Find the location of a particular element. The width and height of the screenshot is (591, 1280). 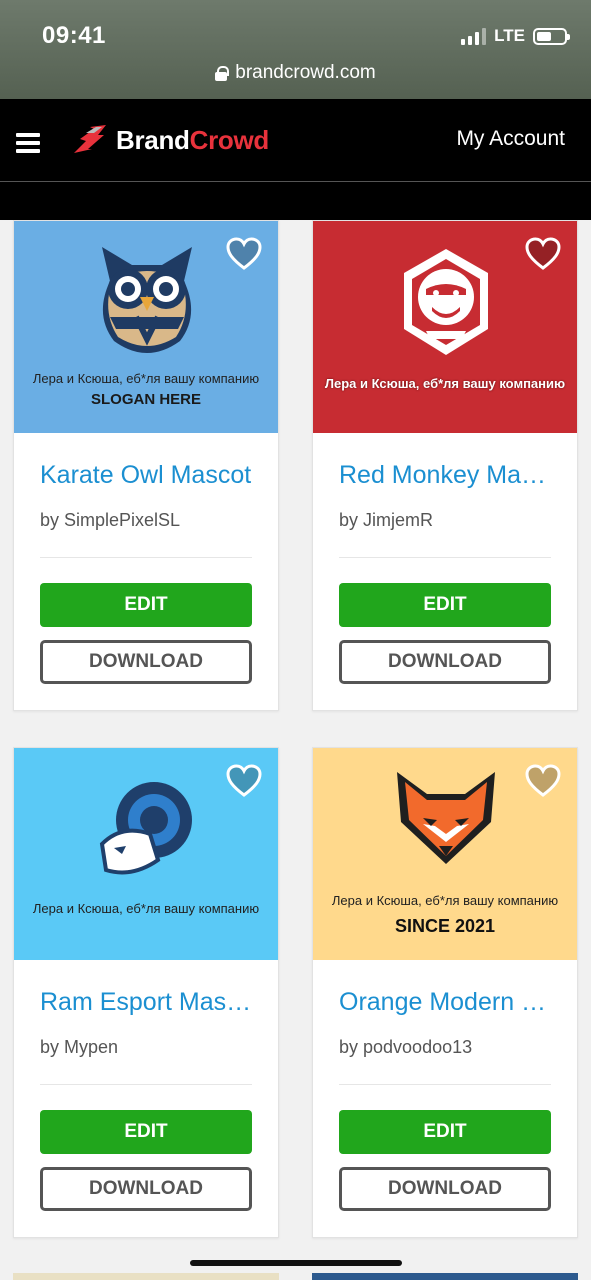

logo-author: by JimjemR is located at coordinates (386, 520).